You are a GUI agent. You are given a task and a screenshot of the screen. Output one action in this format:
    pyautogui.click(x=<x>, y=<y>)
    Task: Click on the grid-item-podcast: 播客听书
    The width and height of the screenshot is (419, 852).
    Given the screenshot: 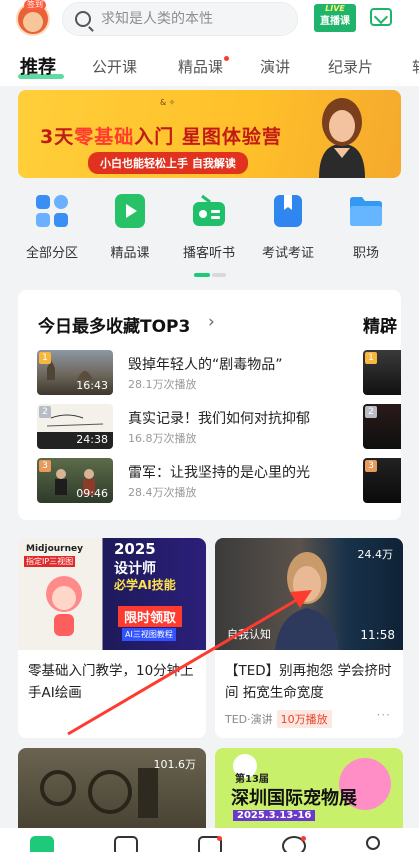 What is the action you would take?
    pyautogui.click(x=209, y=226)
    